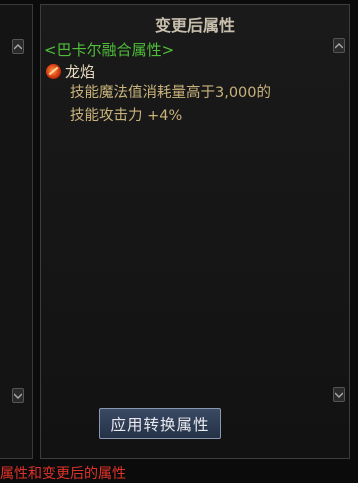  What do you see at coordinates (53, 71) in the screenshot?
I see `dragon-flame-icon` at bounding box center [53, 71].